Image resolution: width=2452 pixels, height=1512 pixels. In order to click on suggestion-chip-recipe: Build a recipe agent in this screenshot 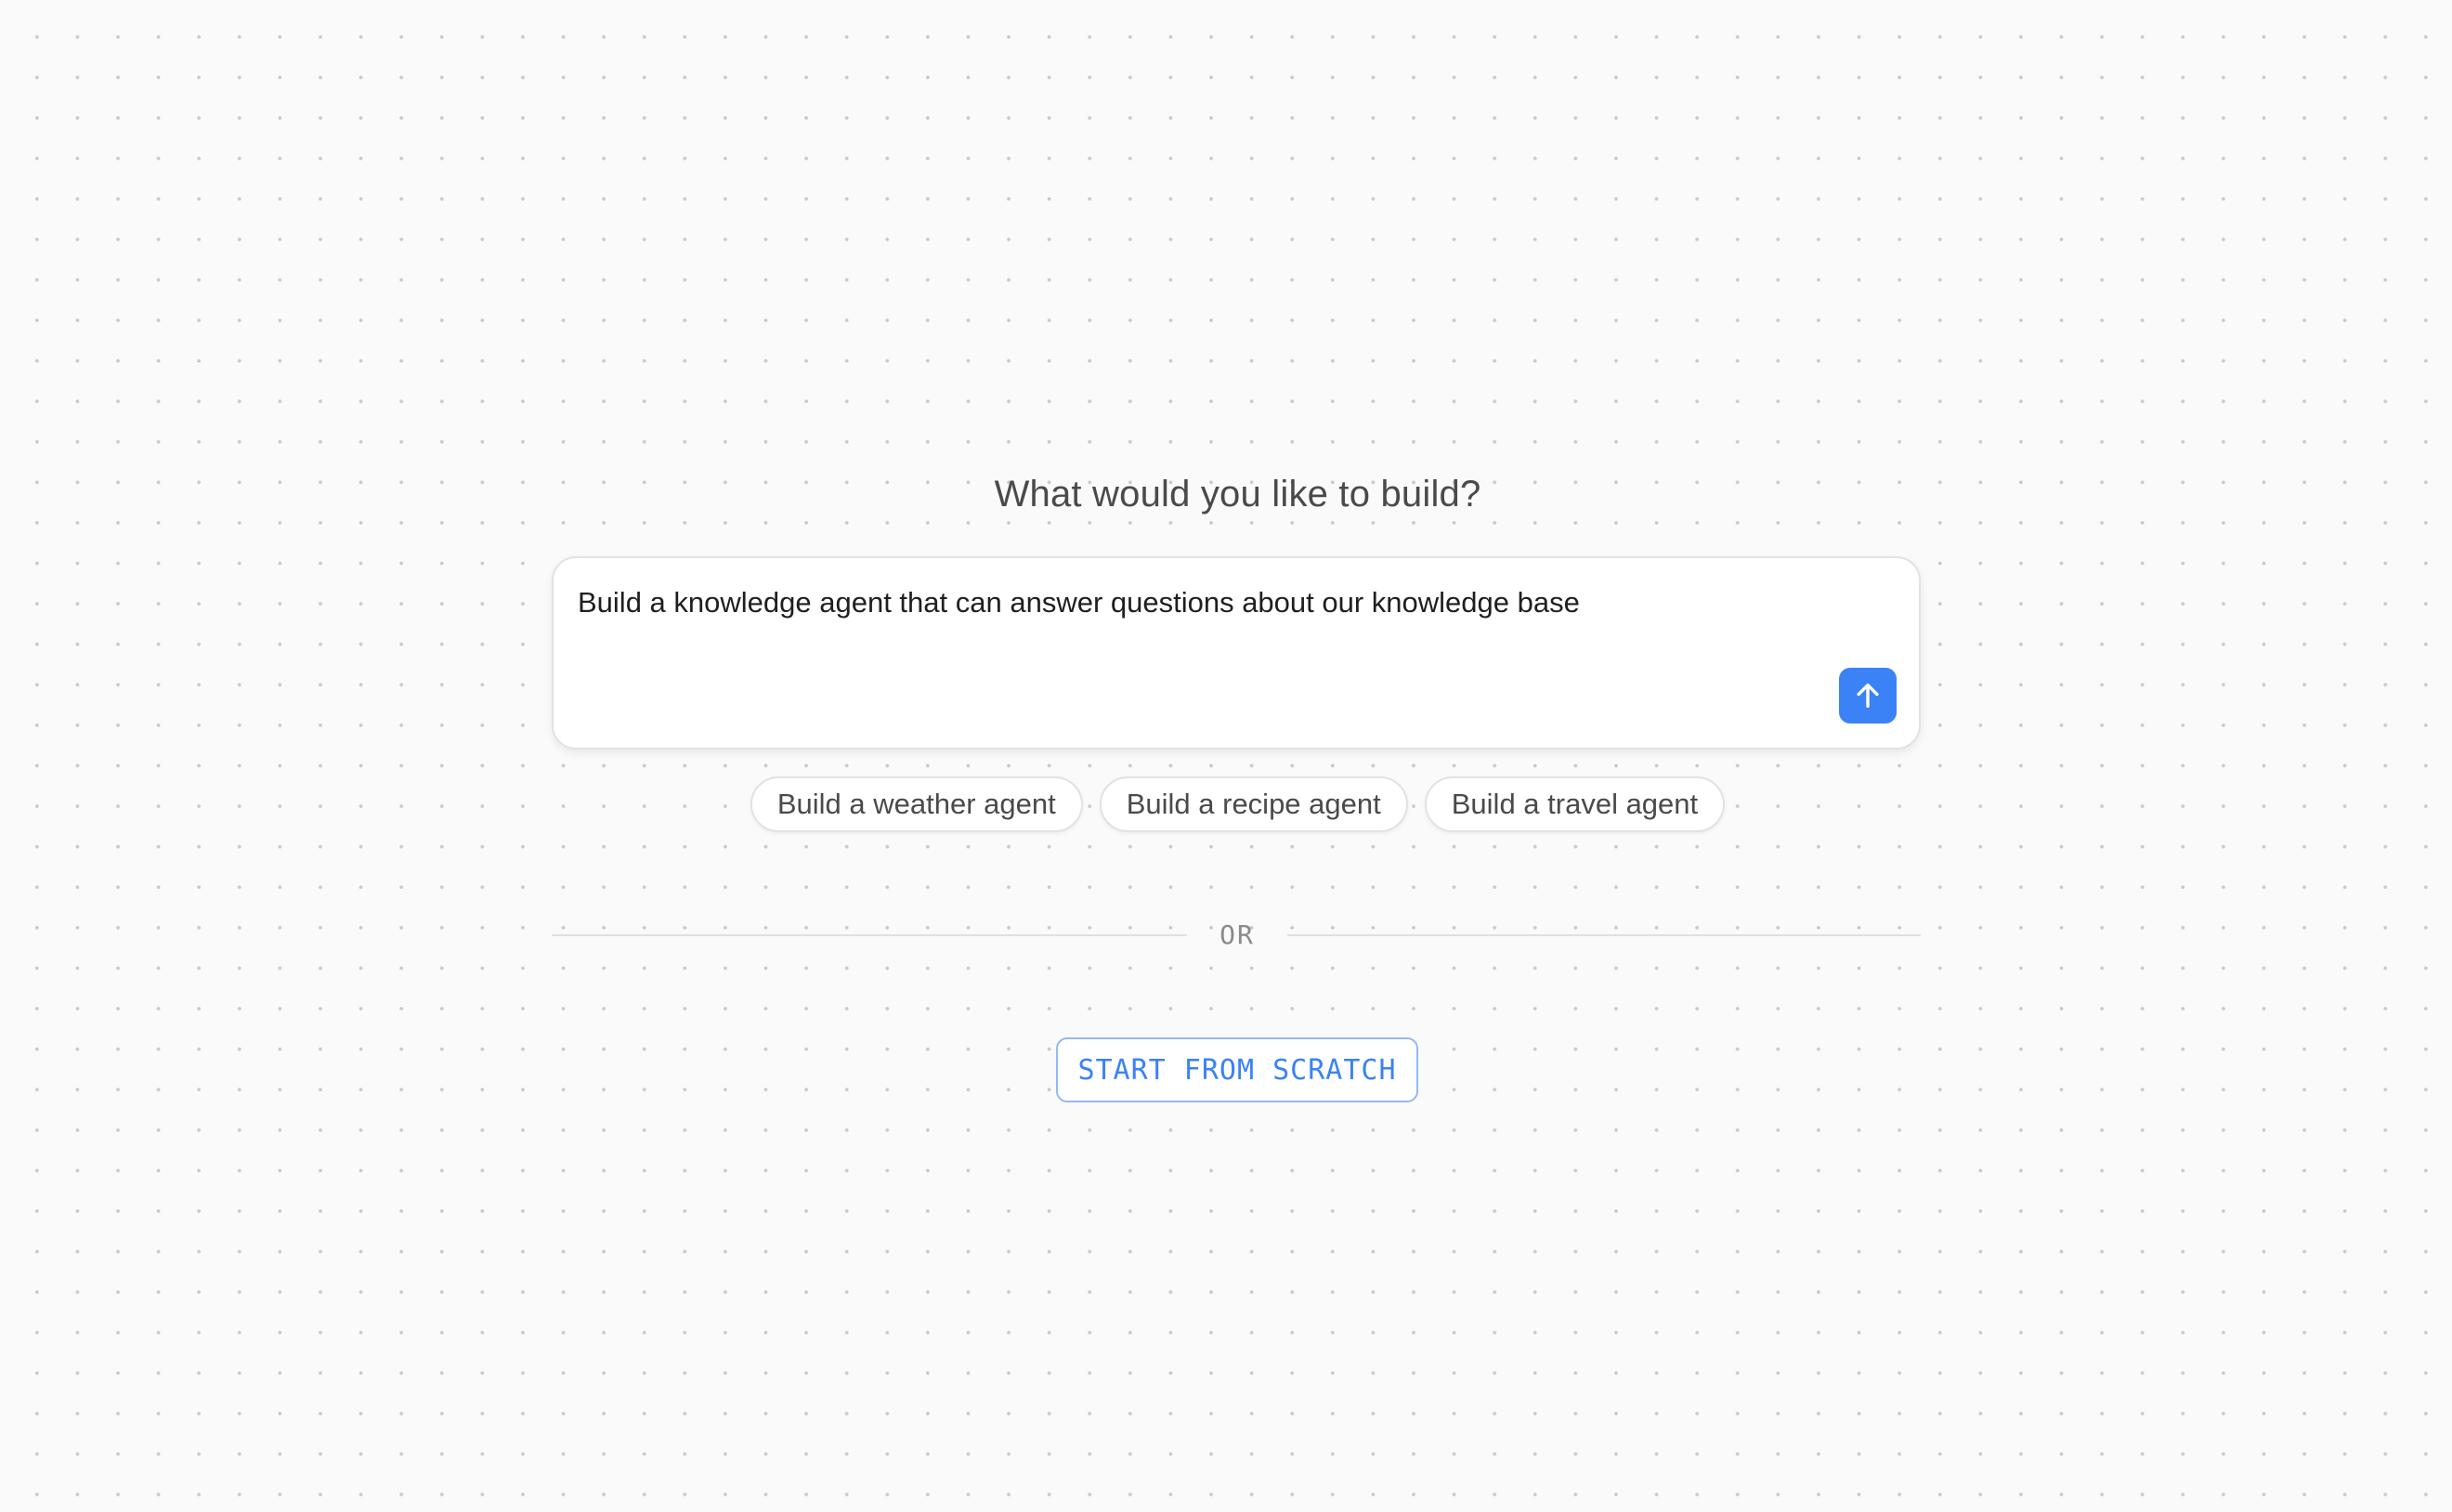, I will do `click(1254, 804)`.